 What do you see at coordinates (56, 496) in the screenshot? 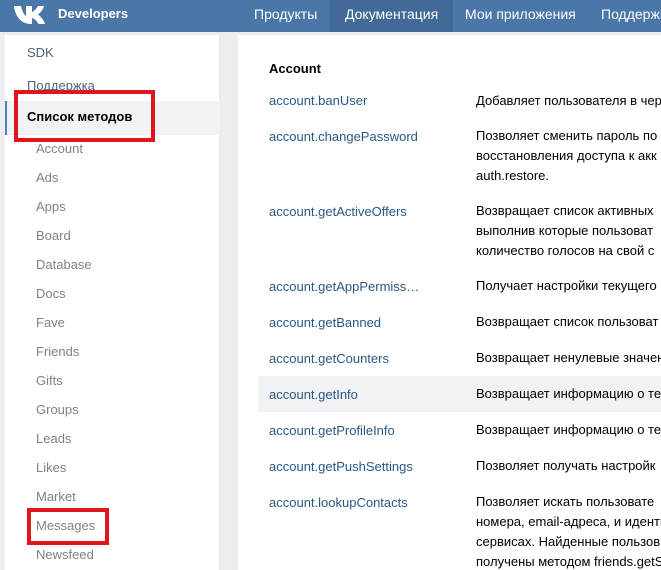
I see `sidebar-sub-market: Market` at bounding box center [56, 496].